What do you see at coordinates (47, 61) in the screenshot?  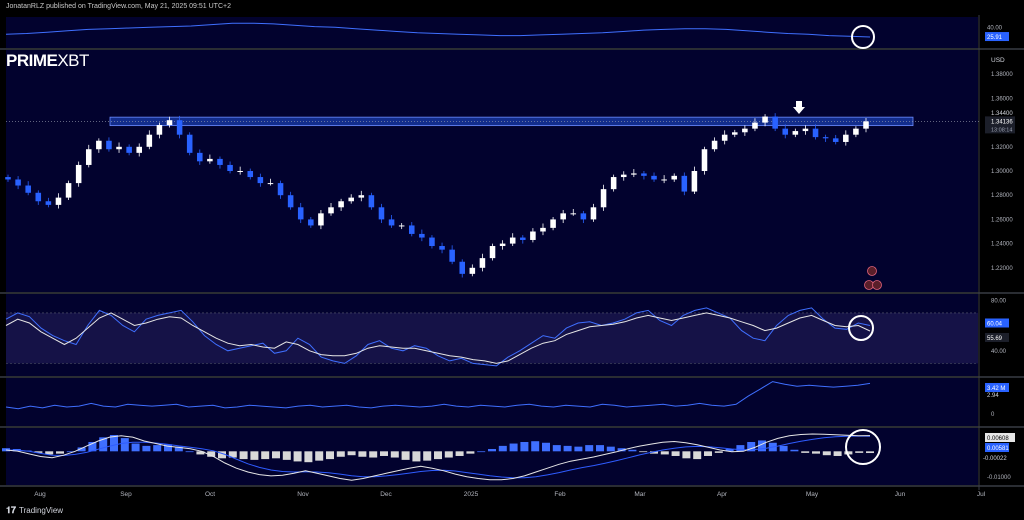 I see `broker-logo: PRIMEXBT` at bounding box center [47, 61].